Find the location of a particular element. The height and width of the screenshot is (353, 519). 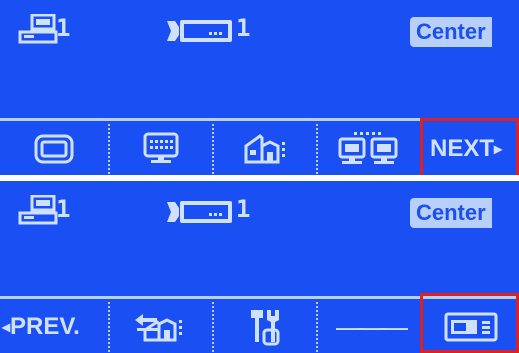

prev-button: ◂ PREV. is located at coordinates (54, 327).